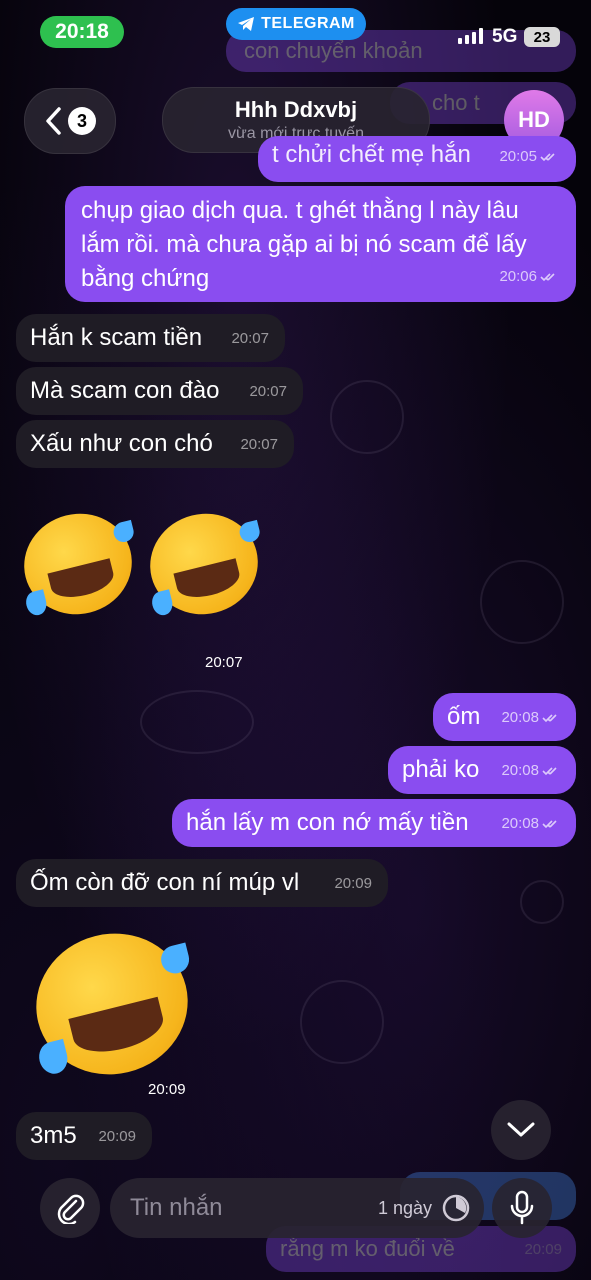  What do you see at coordinates (297, 1208) in the screenshot?
I see `message-input: Tin nhắn 1 ngày` at bounding box center [297, 1208].